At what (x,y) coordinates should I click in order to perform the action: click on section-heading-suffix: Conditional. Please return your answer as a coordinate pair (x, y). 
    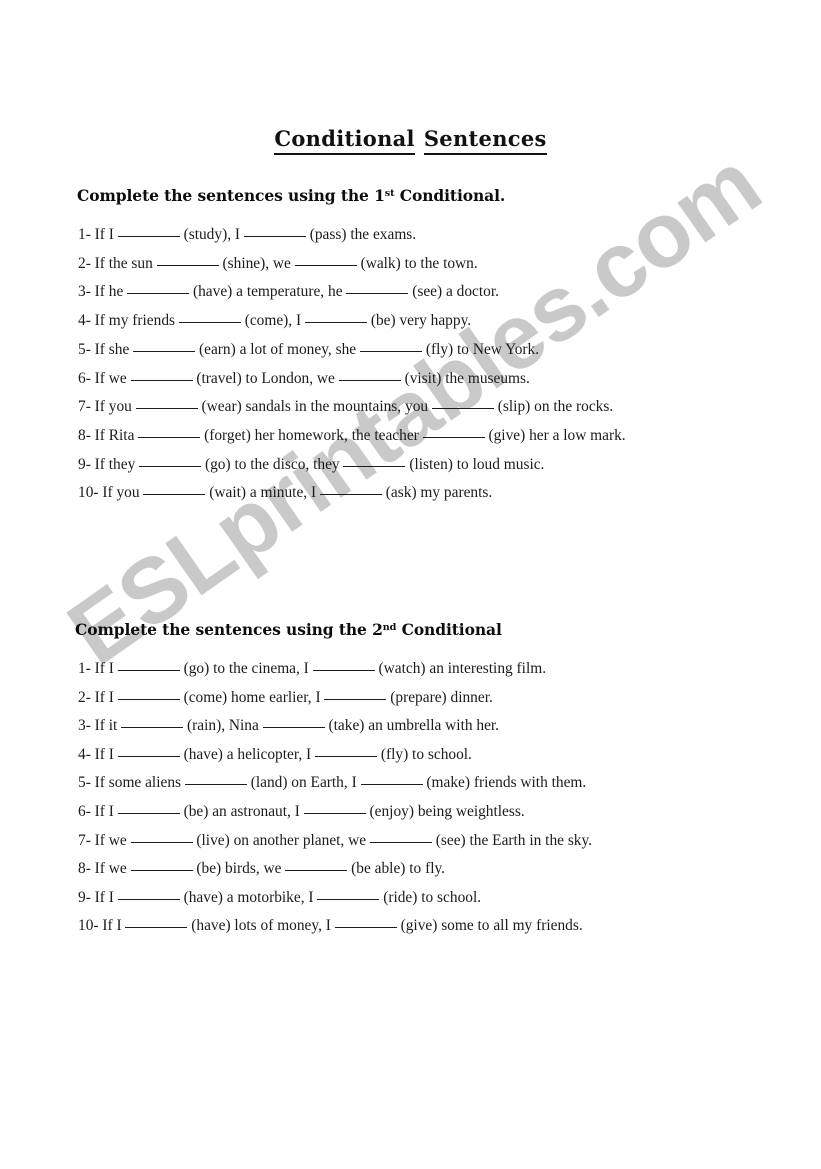
    Looking at the image, I should click on (449, 629).